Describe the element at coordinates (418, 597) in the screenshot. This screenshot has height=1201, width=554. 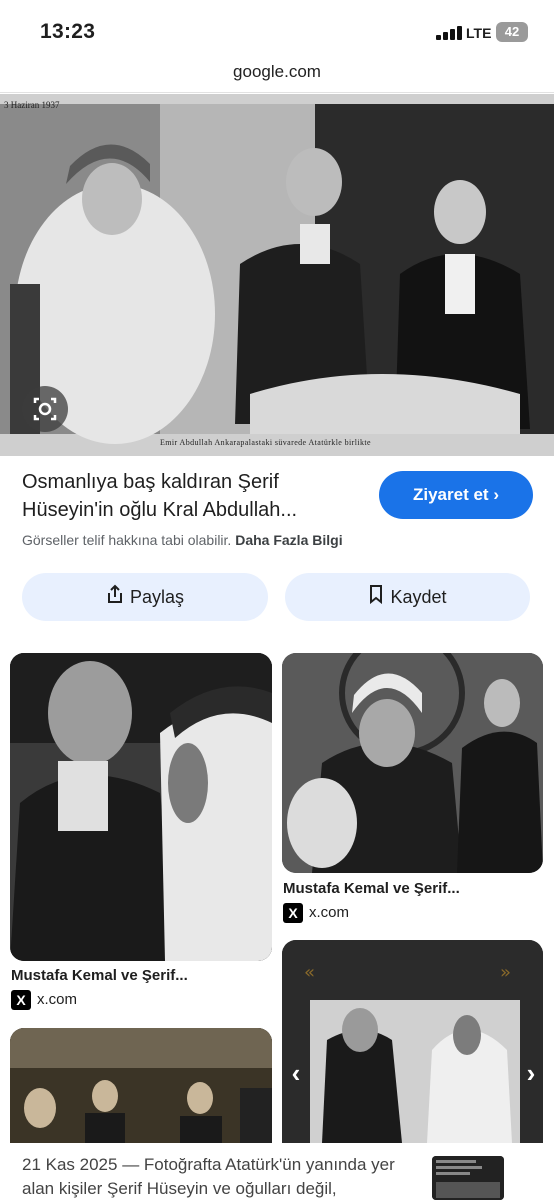
I see `save-label: Kaydet` at that location.